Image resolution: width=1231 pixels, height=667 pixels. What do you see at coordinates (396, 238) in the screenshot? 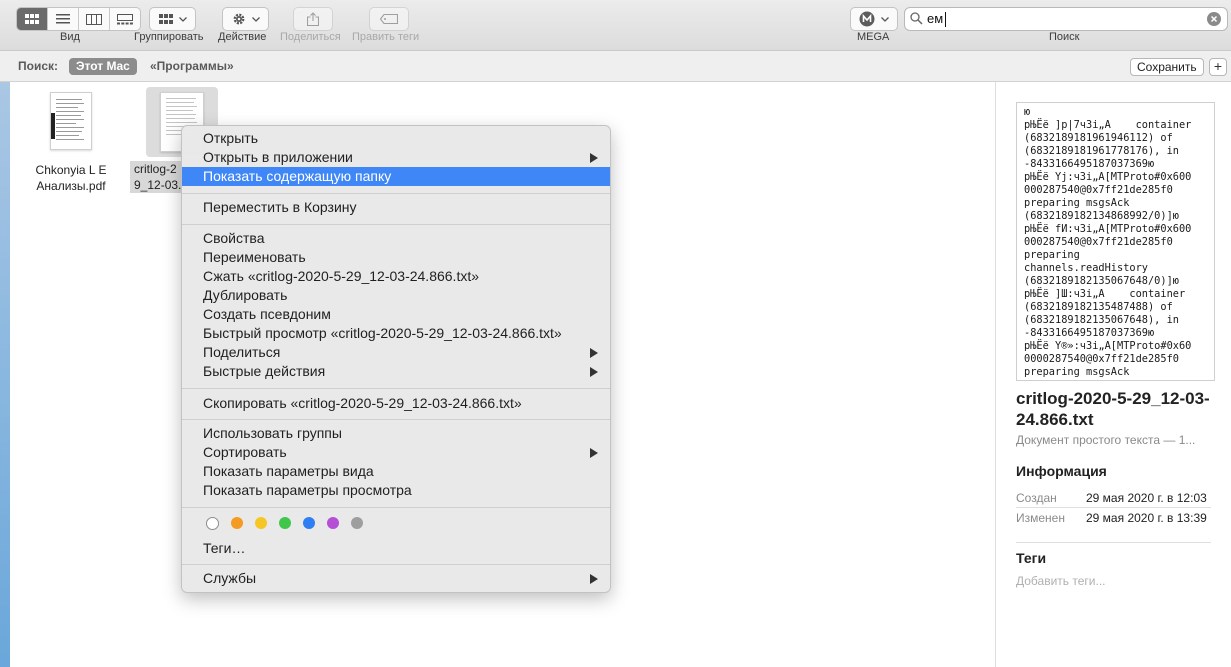
I see `menu-item-get-info: Свойства` at bounding box center [396, 238].